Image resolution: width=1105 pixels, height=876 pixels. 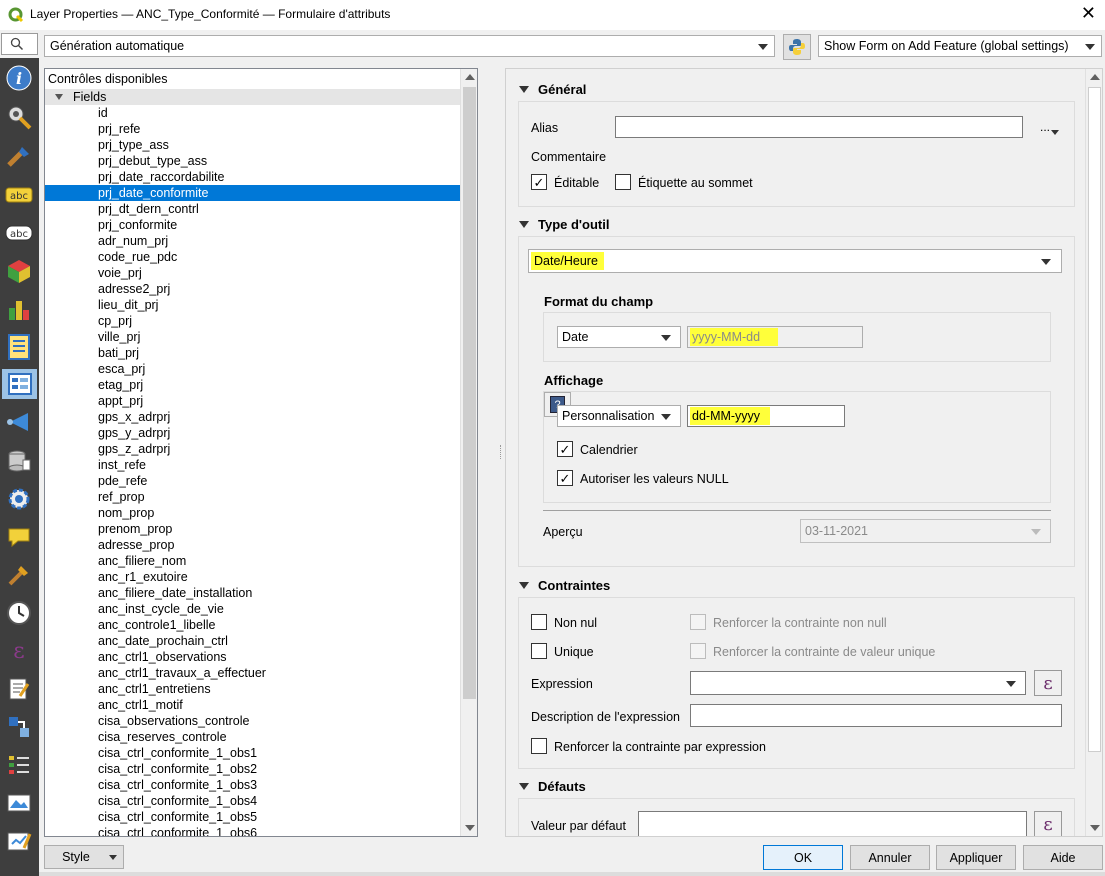 I want to click on tree-field-item: cp_prj, so click(x=253, y=321).